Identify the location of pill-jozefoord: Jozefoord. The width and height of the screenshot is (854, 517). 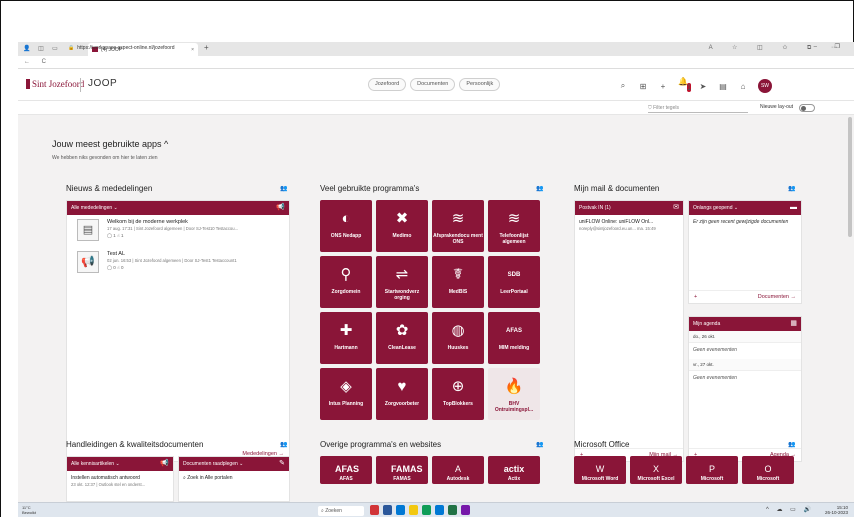
(387, 84).